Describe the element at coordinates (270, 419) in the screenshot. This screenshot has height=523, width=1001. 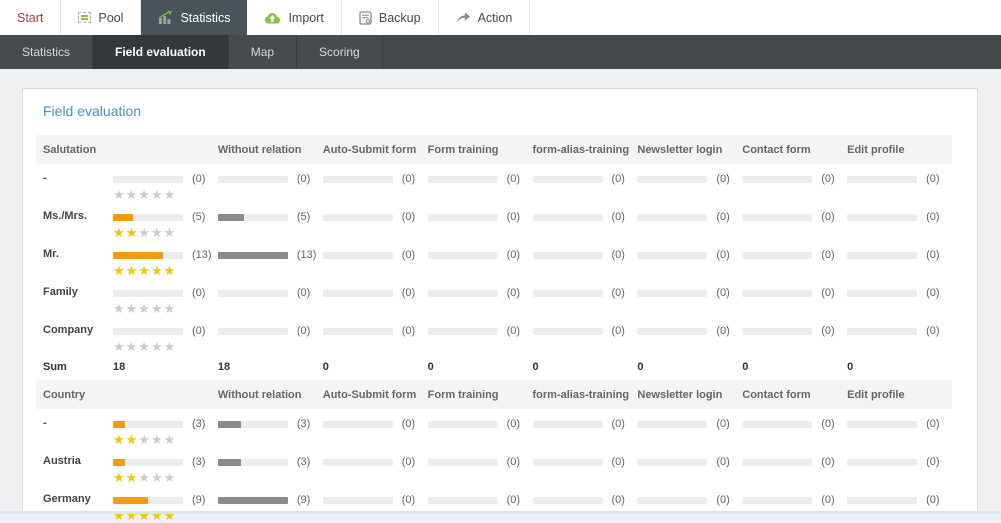
I see `table-cell: (3)` at that location.